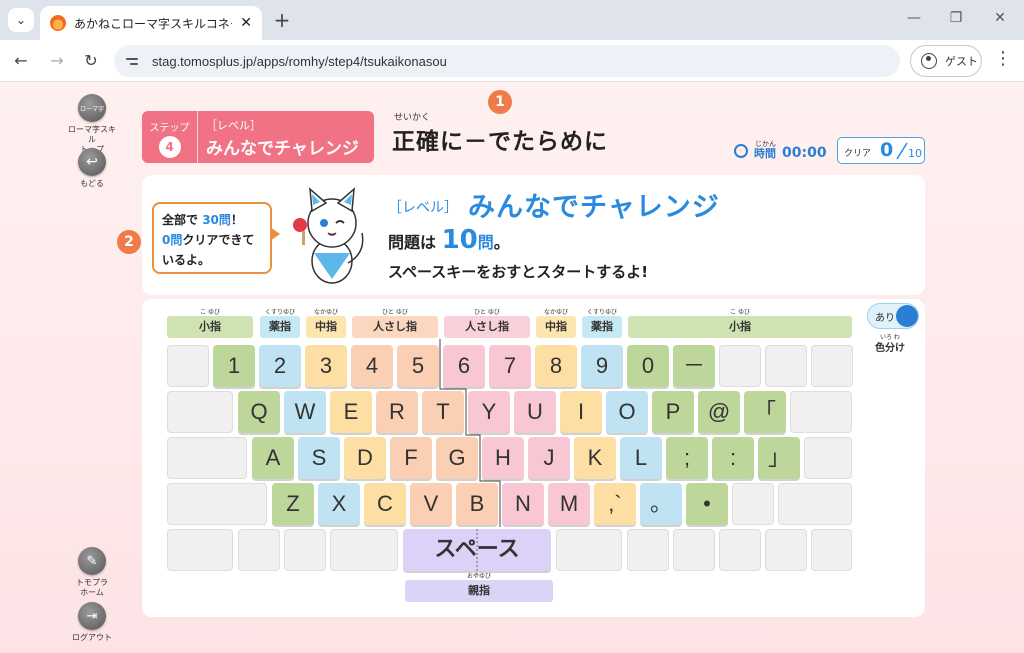 Image resolution: width=1024 pixels, height=653 pixels. Describe the element at coordinates (180, 220) in the screenshot. I see `bubble-text: 全部で` at that location.